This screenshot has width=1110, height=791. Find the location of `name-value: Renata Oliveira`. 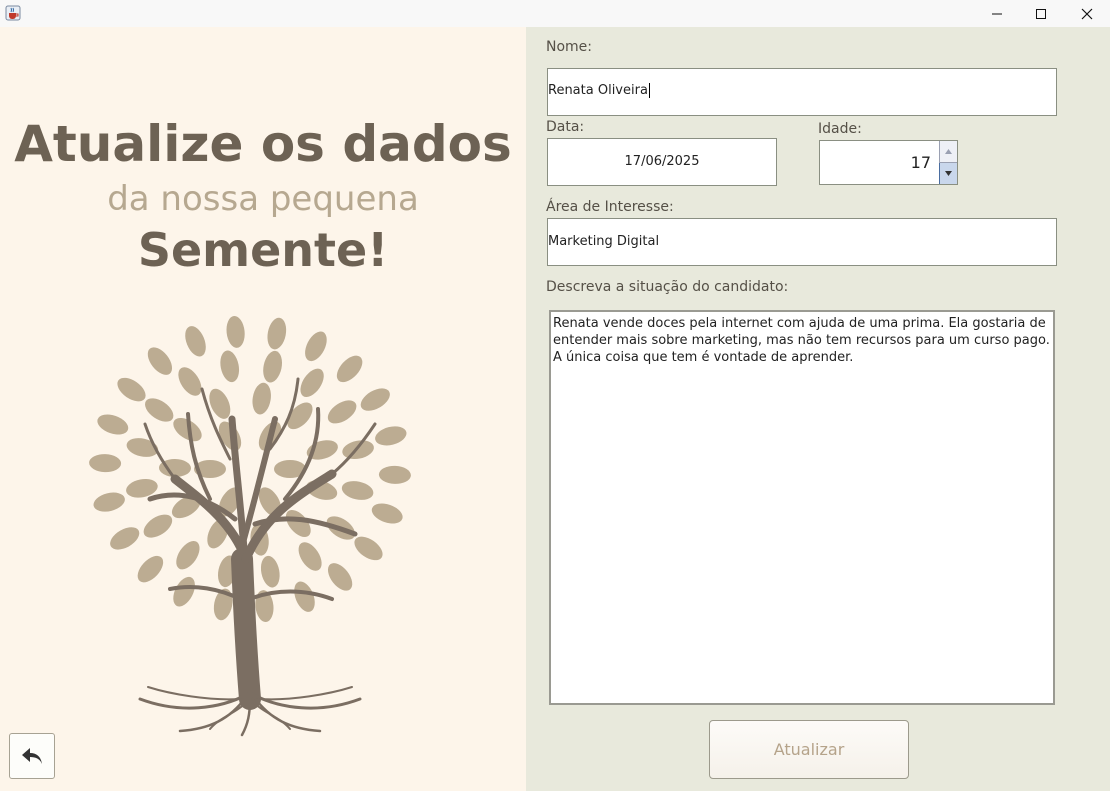

name-value: Renata Oliveira is located at coordinates (598, 90).